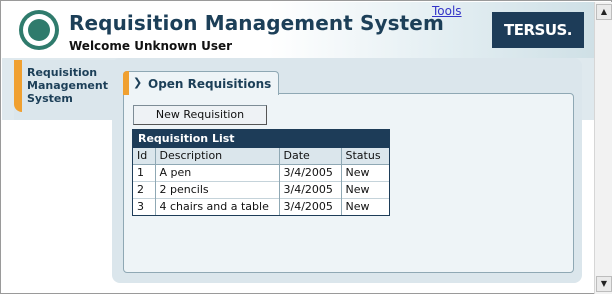 The height and width of the screenshot is (294, 612). I want to click on sidebar-accent, so click(18, 86).